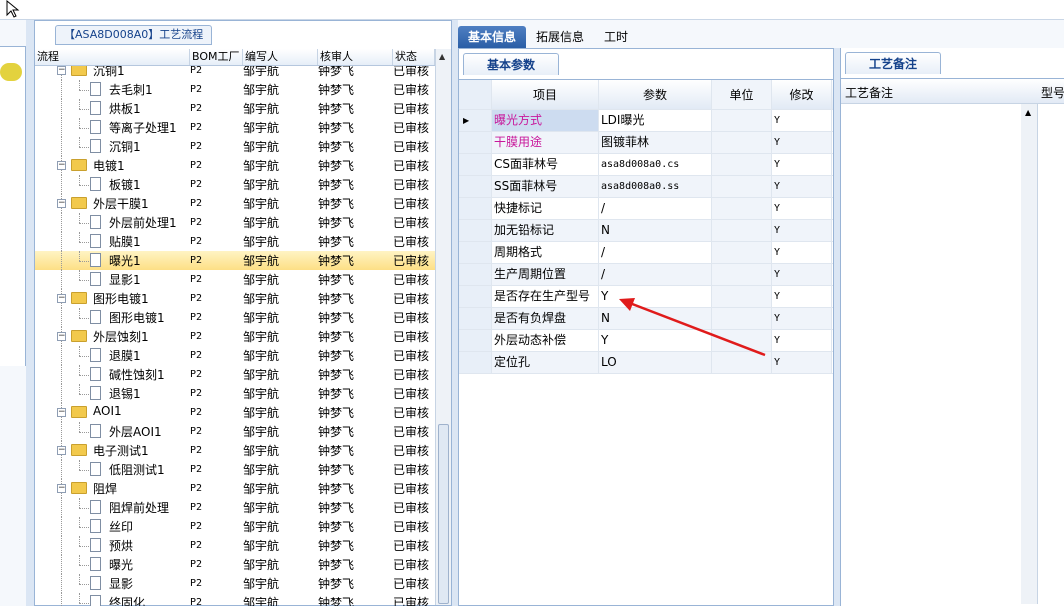 Image resolution: width=1064 pixels, height=606 pixels. What do you see at coordinates (112, 431) in the screenshot?
I see `tree-node: 外层AOI1` at bounding box center [112, 431].